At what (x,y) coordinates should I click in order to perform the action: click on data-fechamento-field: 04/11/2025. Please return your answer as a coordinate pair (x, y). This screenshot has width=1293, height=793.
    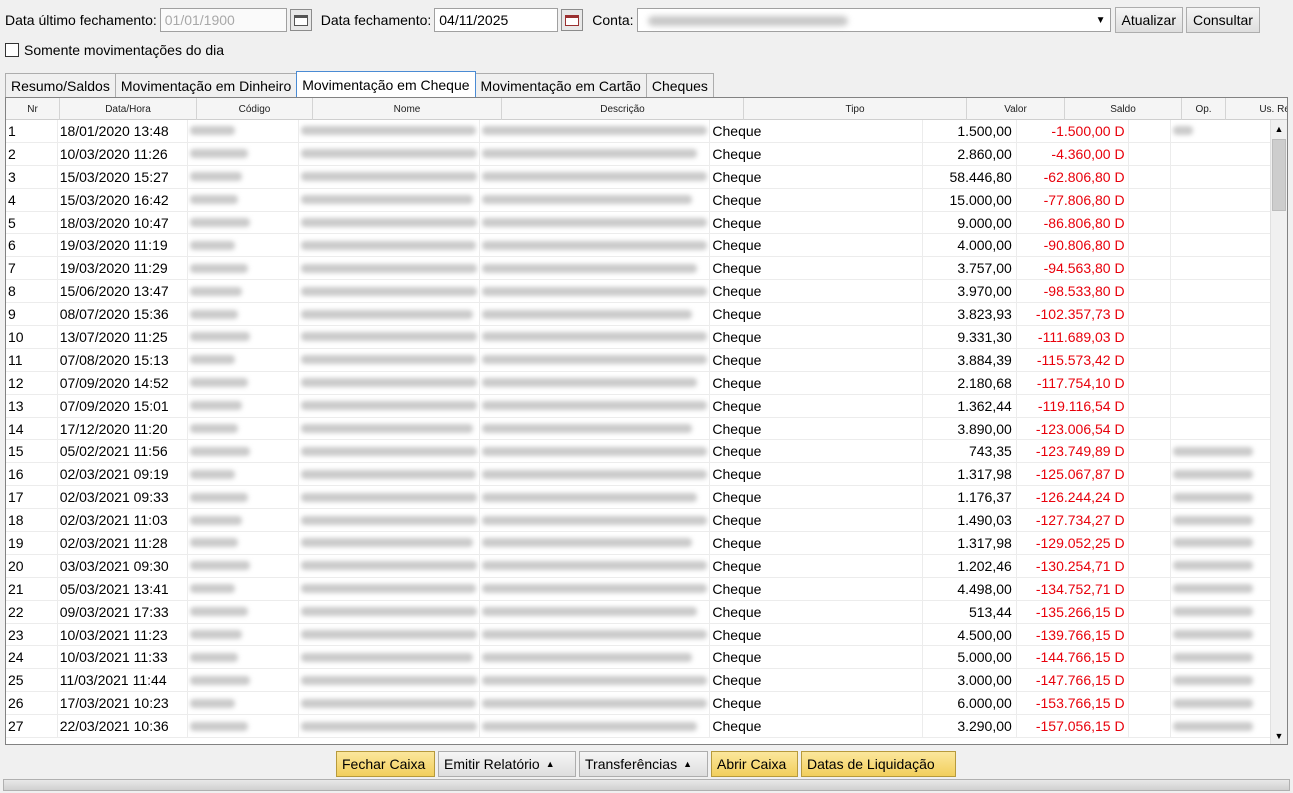
    Looking at the image, I should click on (496, 20).